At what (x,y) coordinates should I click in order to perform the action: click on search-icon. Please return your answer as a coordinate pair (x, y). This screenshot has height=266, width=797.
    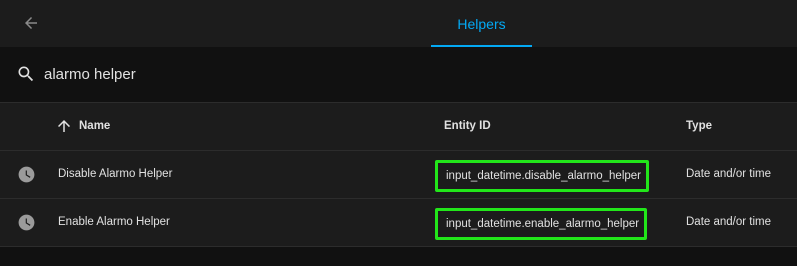
    Looking at the image, I should click on (26, 74).